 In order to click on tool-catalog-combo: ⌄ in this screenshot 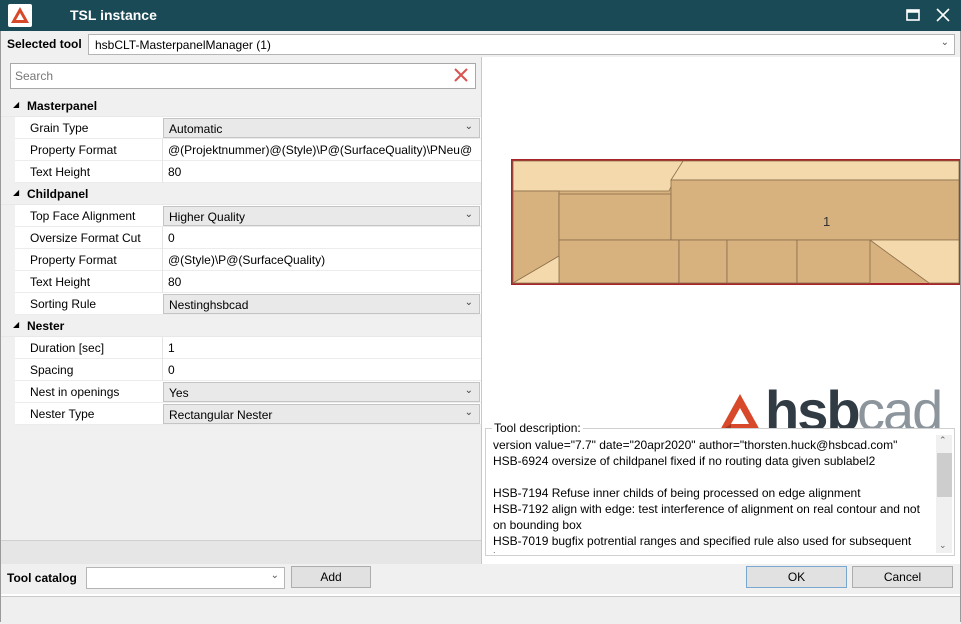, I will do `click(185, 578)`.